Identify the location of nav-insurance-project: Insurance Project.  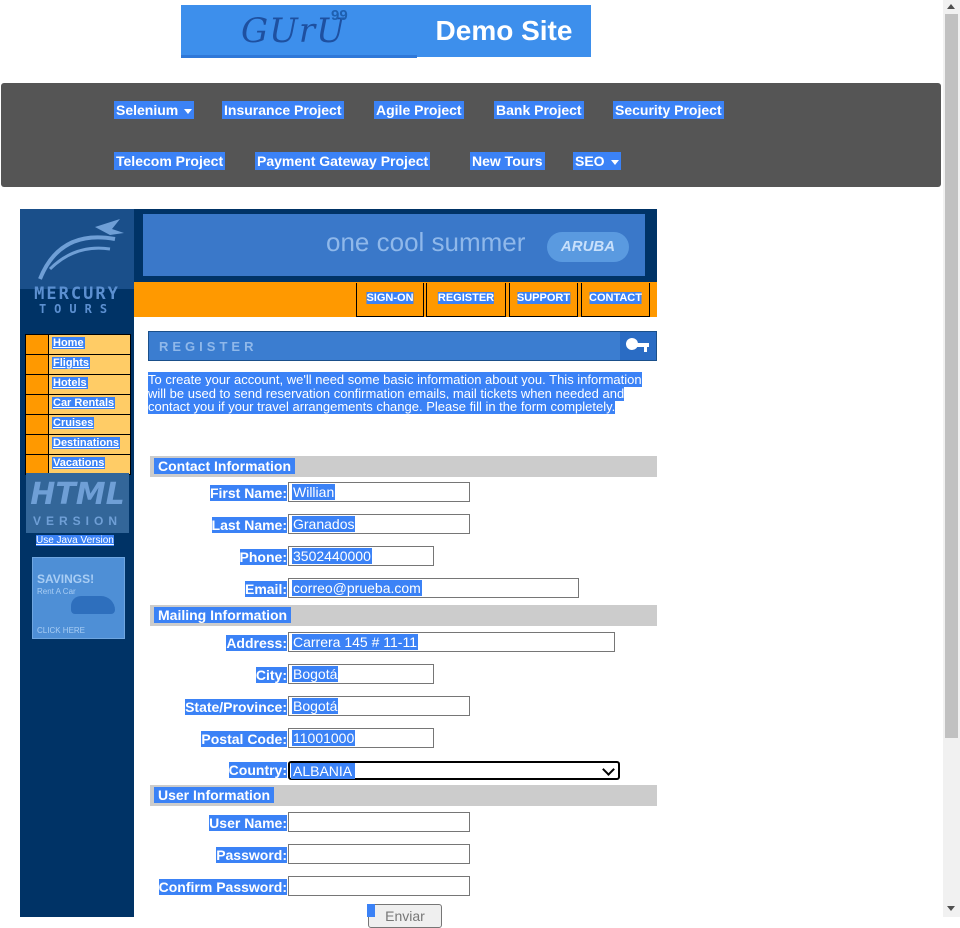
(283, 110).